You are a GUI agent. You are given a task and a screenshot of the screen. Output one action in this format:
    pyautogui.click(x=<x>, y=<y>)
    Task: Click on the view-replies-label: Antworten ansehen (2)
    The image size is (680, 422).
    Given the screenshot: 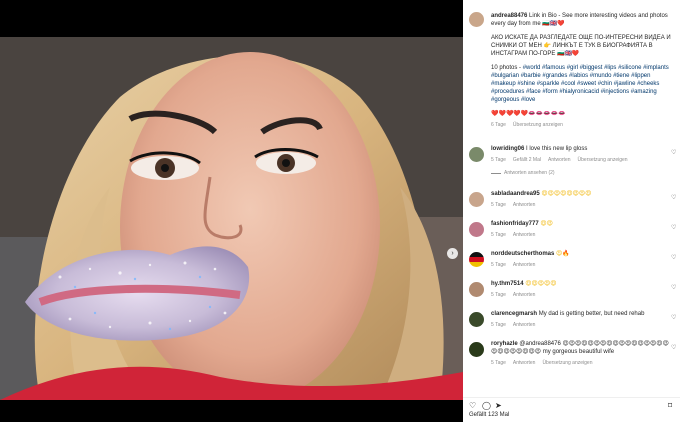 What is the action you would take?
    pyautogui.click(x=529, y=173)
    